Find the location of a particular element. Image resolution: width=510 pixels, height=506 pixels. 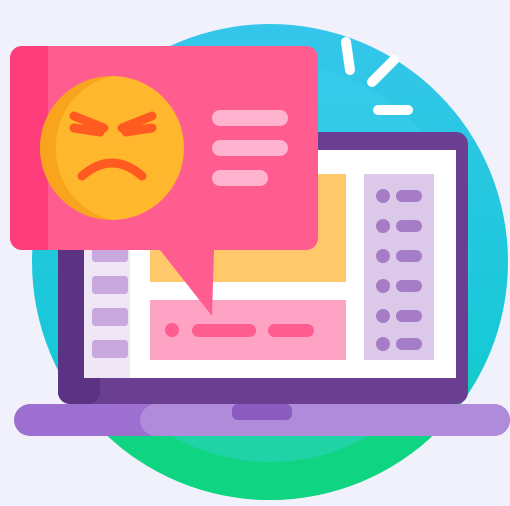

laptop-base is located at coordinates (262, 420).